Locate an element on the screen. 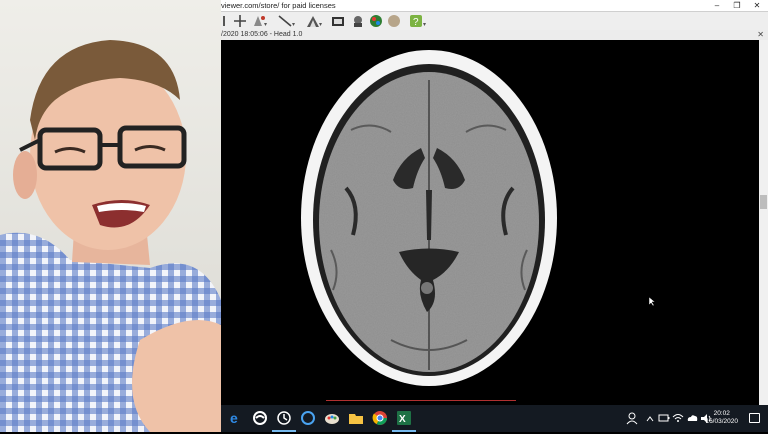 This screenshot has width=768, height=434. excel-icon: X is located at coordinates (404, 421).